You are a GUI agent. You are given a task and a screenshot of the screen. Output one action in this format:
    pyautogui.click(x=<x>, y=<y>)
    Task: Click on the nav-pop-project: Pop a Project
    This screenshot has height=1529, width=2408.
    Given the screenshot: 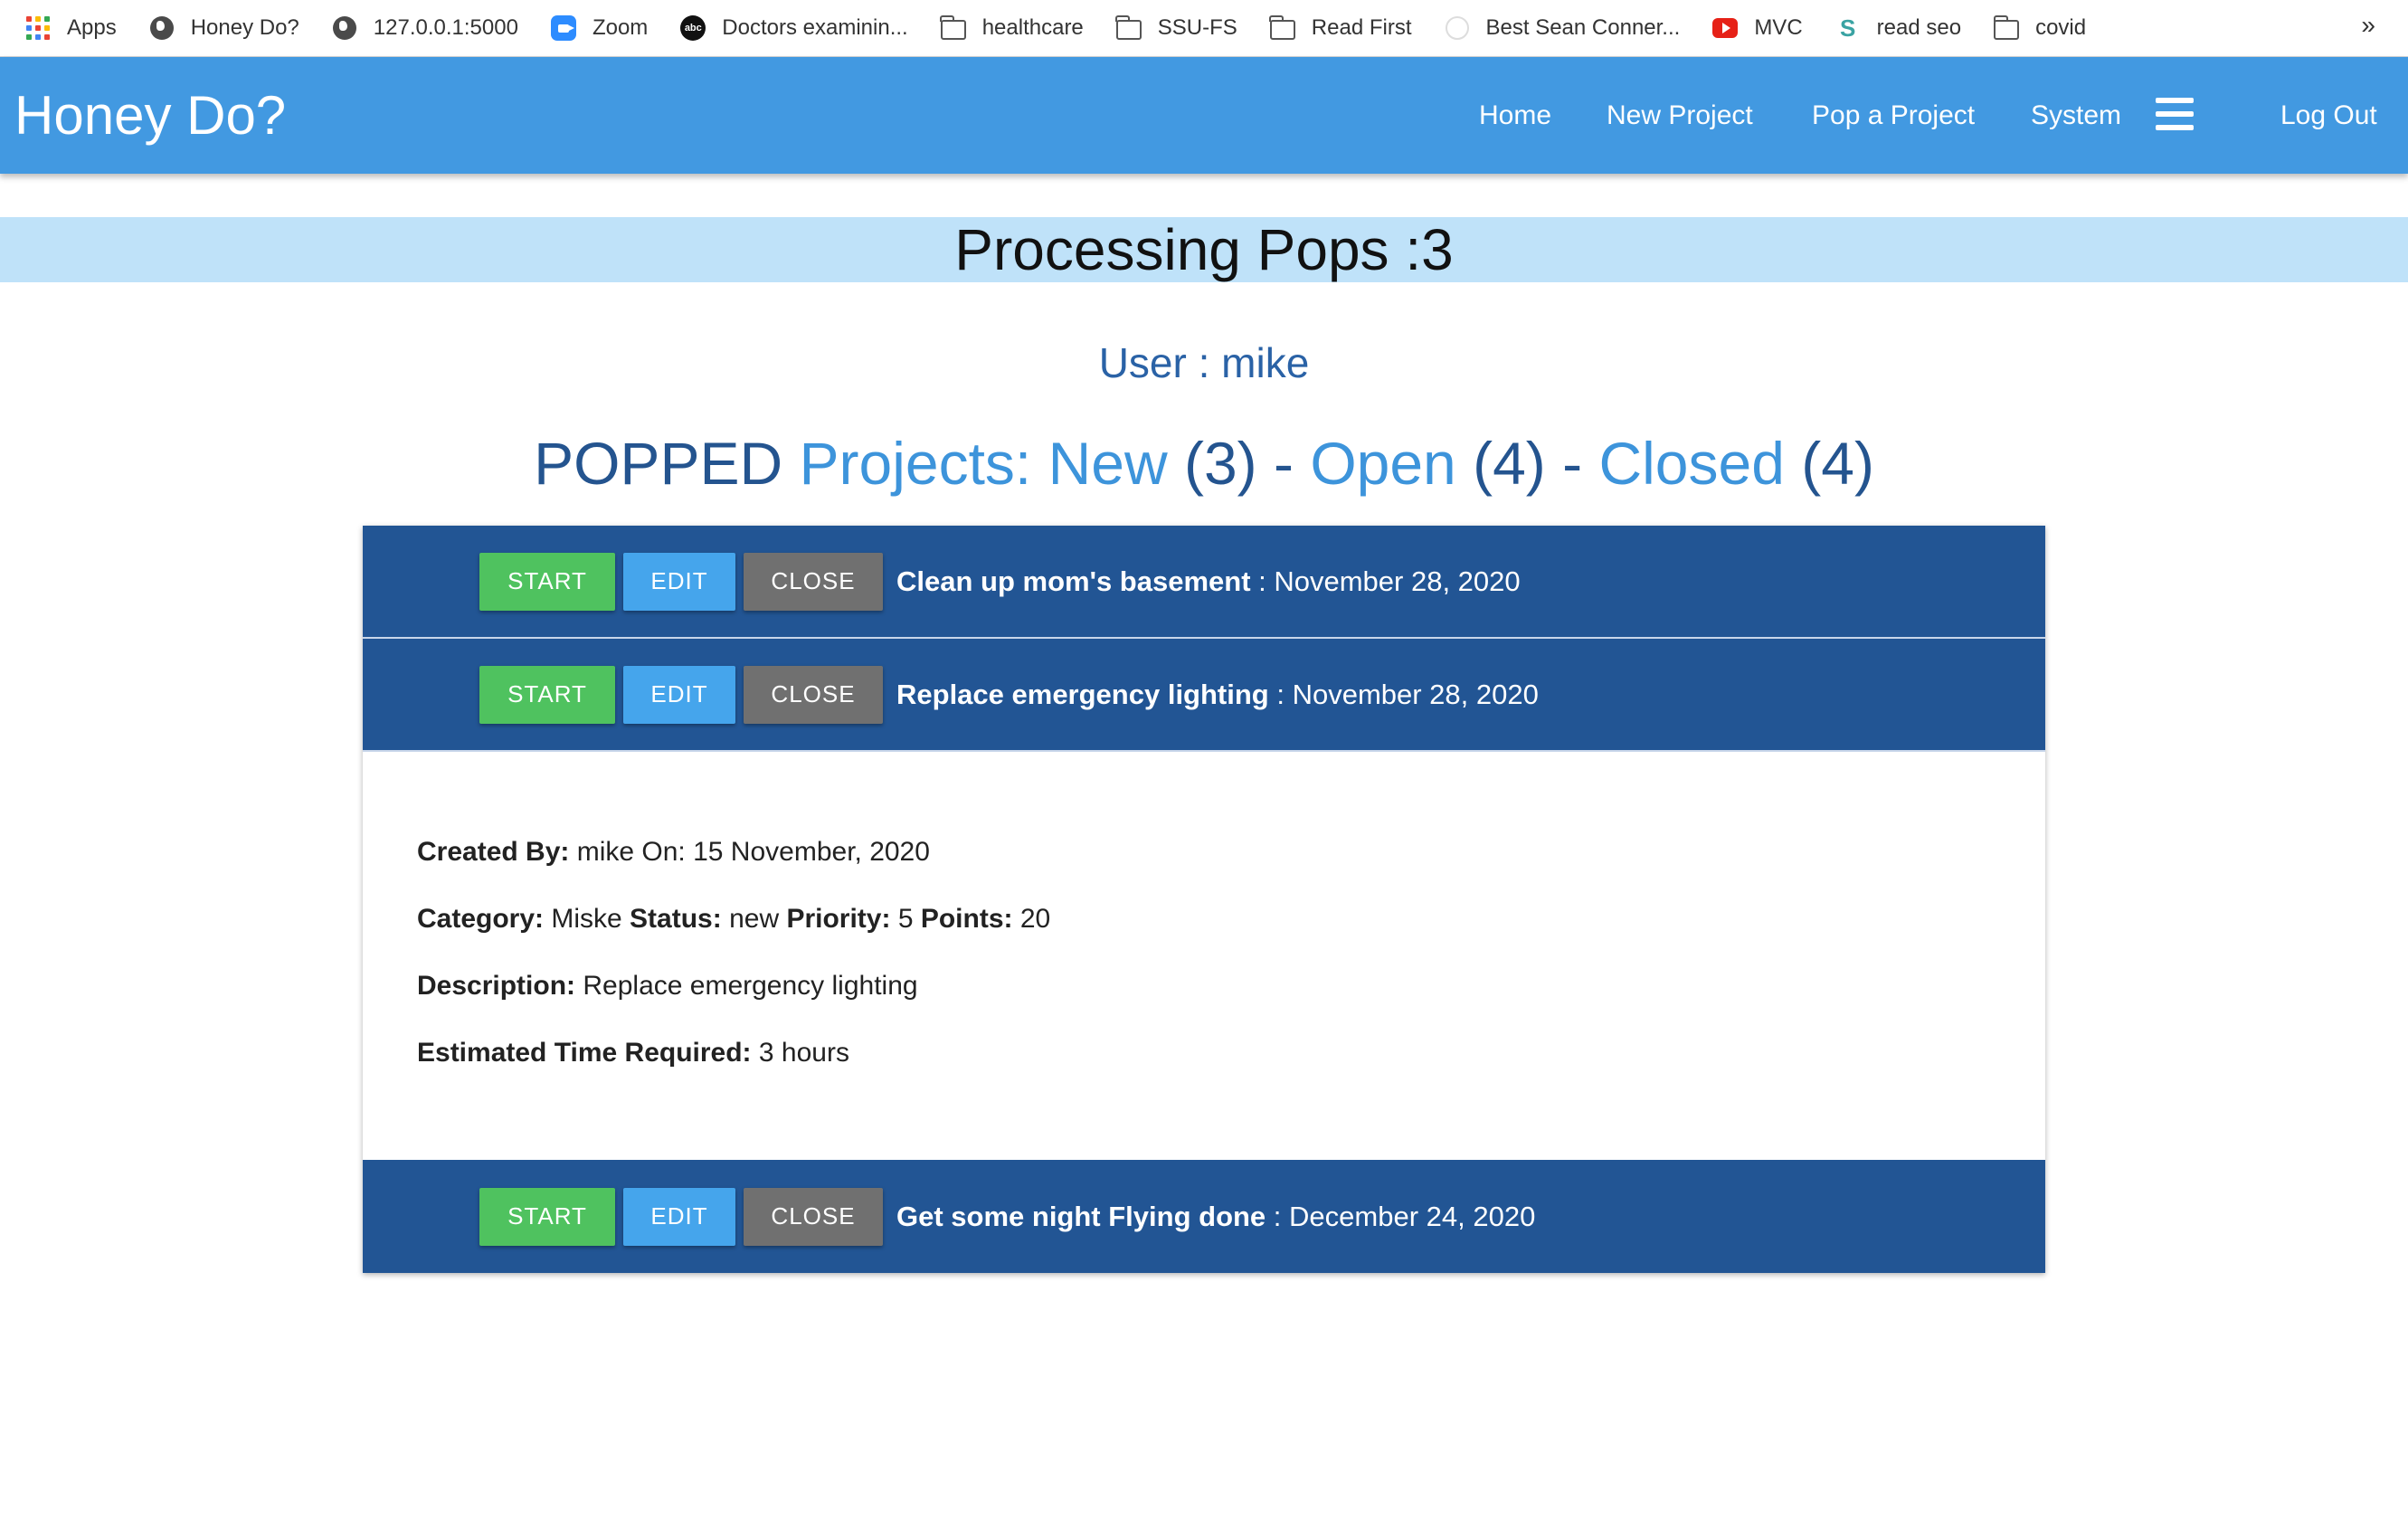 What is the action you would take?
    pyautogui.click(x=1893, y=115)
    